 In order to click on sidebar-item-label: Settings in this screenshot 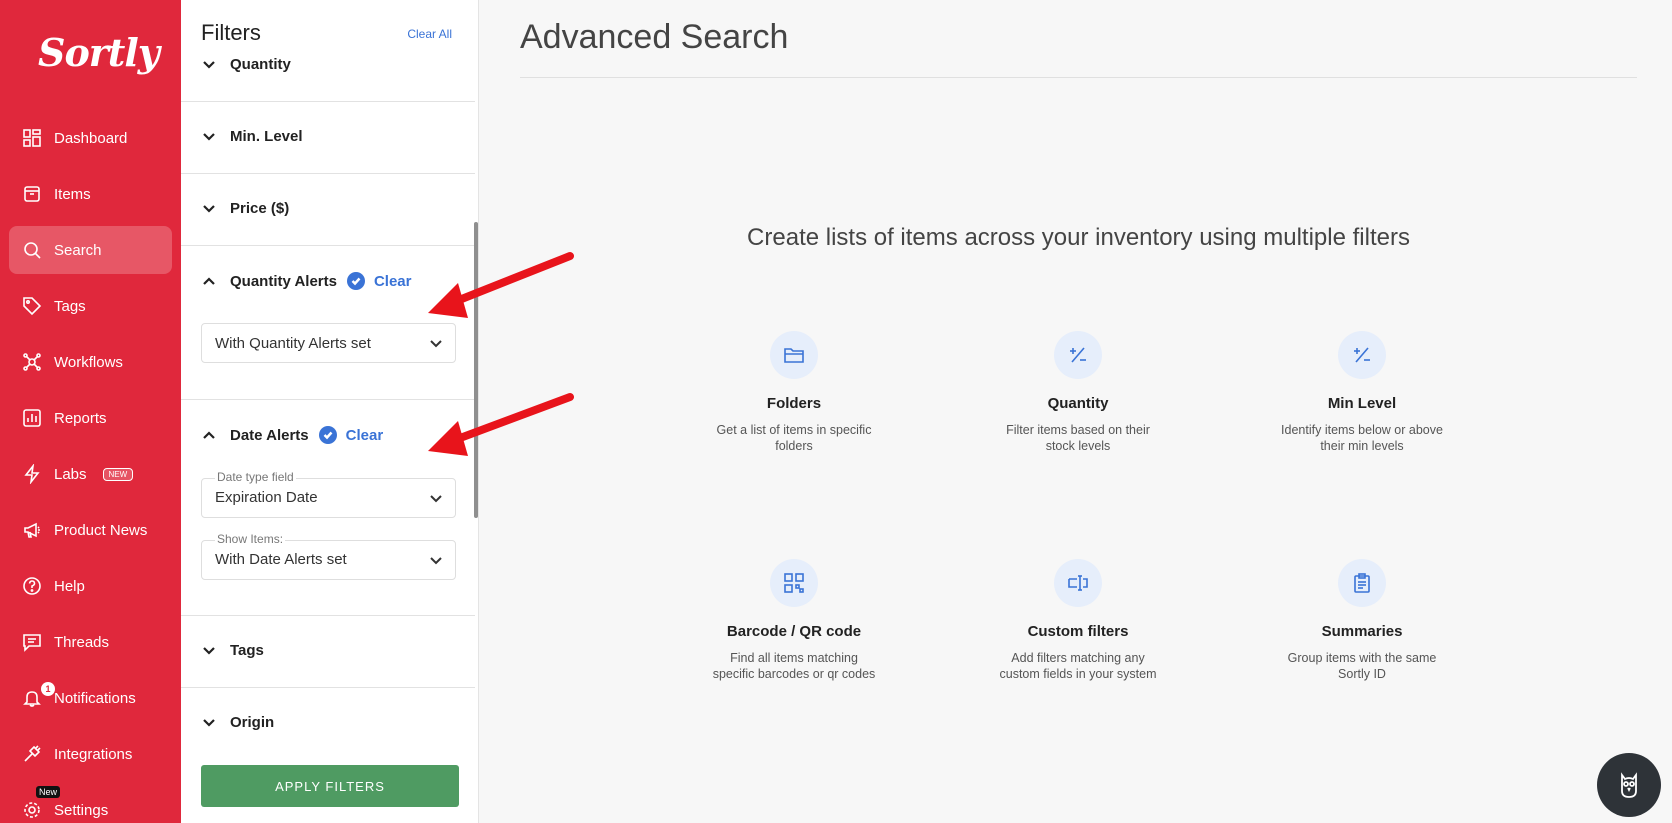, I will do `click(81, 810)`.